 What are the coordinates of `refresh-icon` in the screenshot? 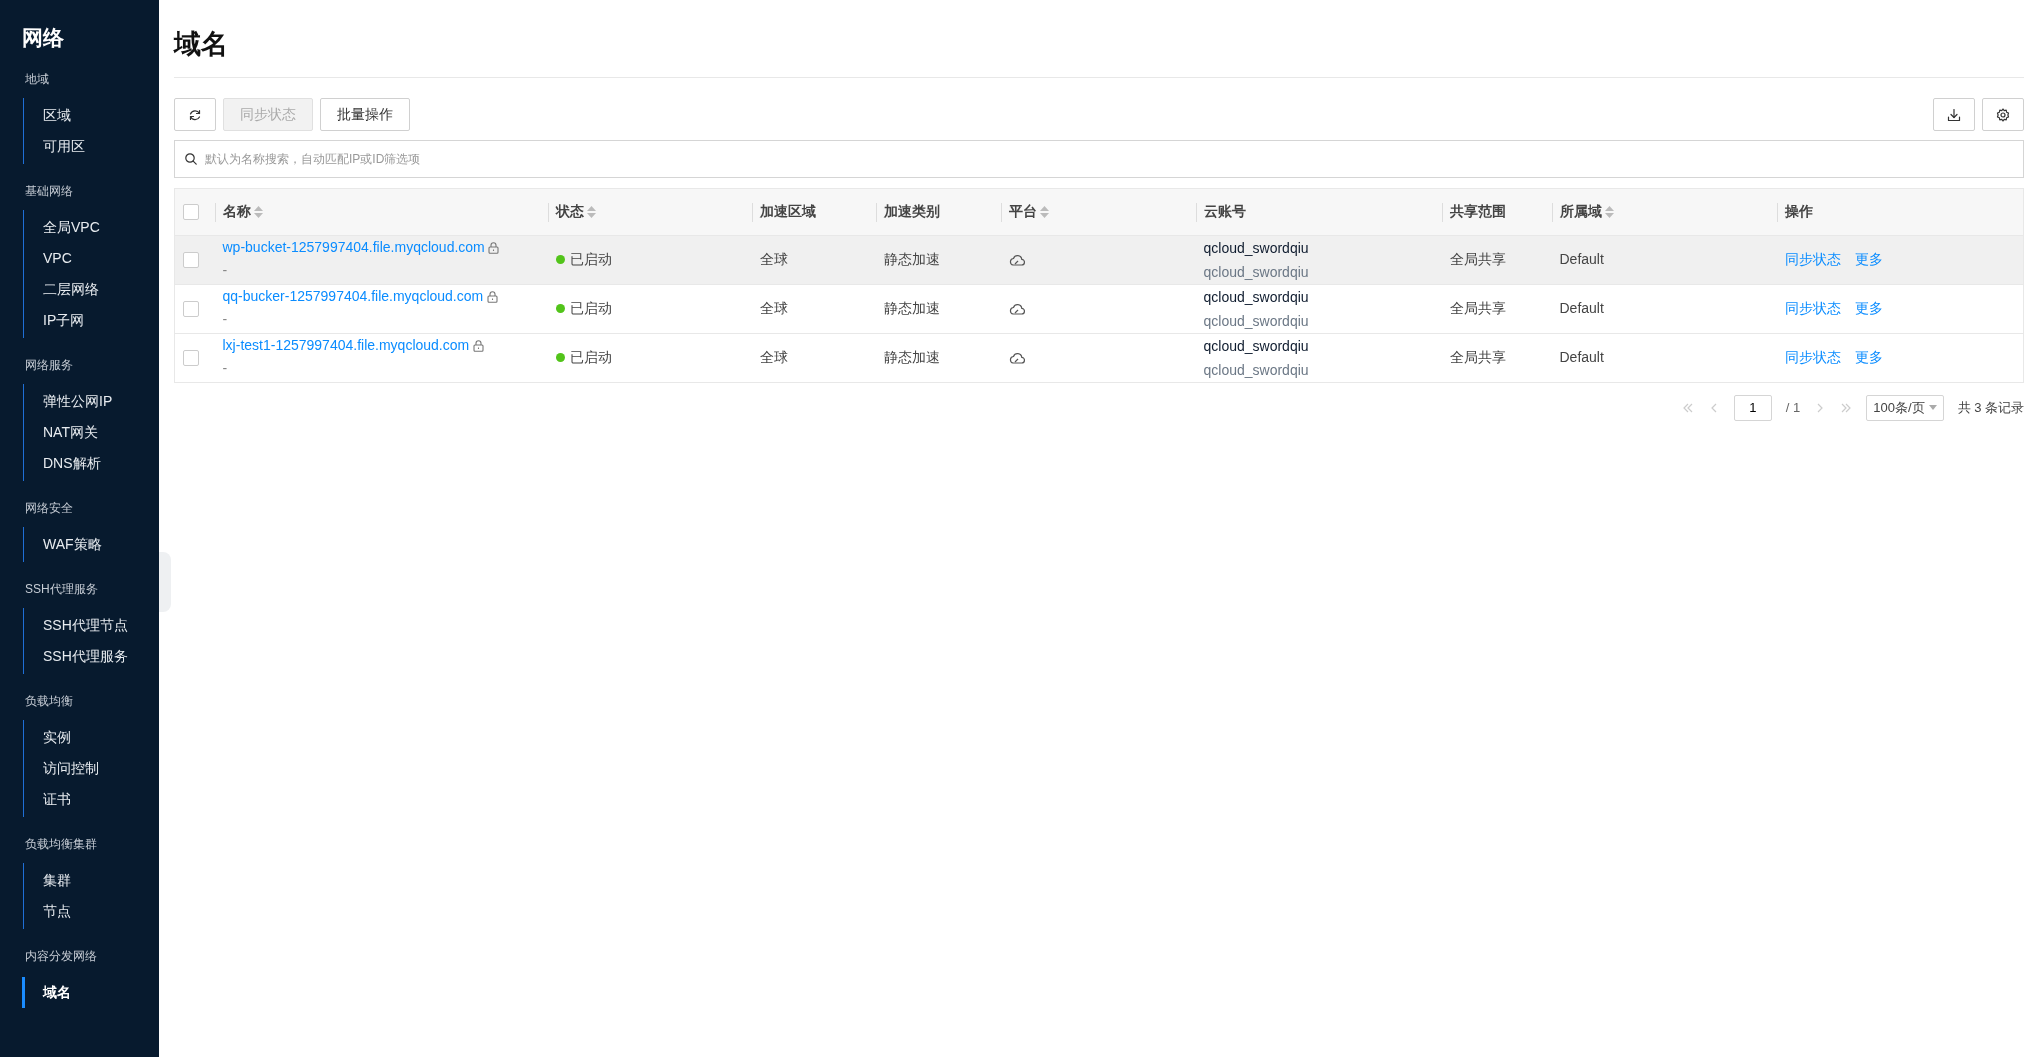 It's located at (195, 114).